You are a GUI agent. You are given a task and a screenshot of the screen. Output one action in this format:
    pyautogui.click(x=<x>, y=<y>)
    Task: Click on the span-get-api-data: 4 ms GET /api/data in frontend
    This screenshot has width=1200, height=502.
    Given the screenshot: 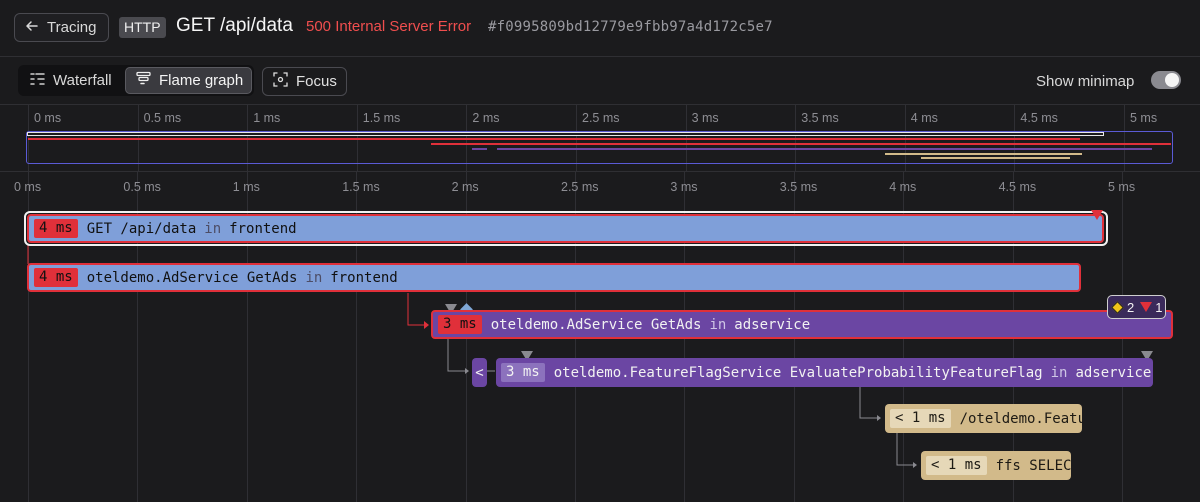 What is the action you would take?
    pyautogui.click(x=565, y=228)
    